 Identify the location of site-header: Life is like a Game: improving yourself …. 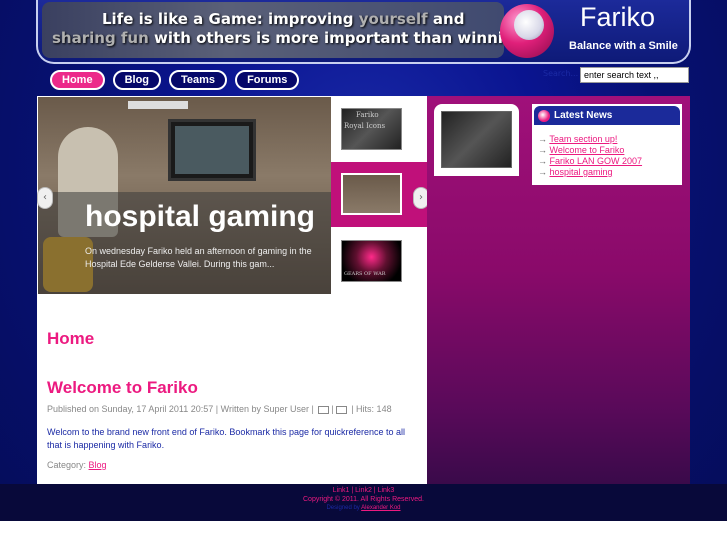
(363, 32).